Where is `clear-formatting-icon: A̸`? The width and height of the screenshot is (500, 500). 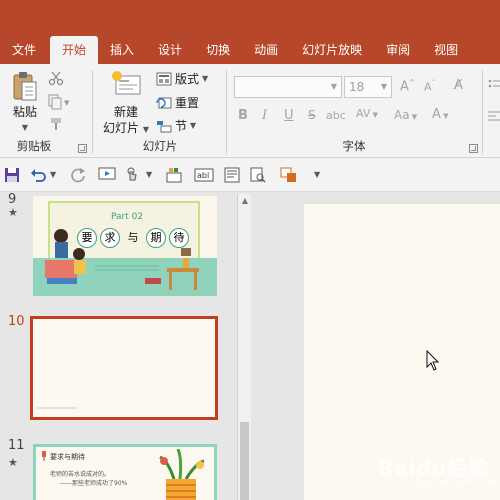 clear-formatting-icon: A̸ is located at coordinates (458, 85).